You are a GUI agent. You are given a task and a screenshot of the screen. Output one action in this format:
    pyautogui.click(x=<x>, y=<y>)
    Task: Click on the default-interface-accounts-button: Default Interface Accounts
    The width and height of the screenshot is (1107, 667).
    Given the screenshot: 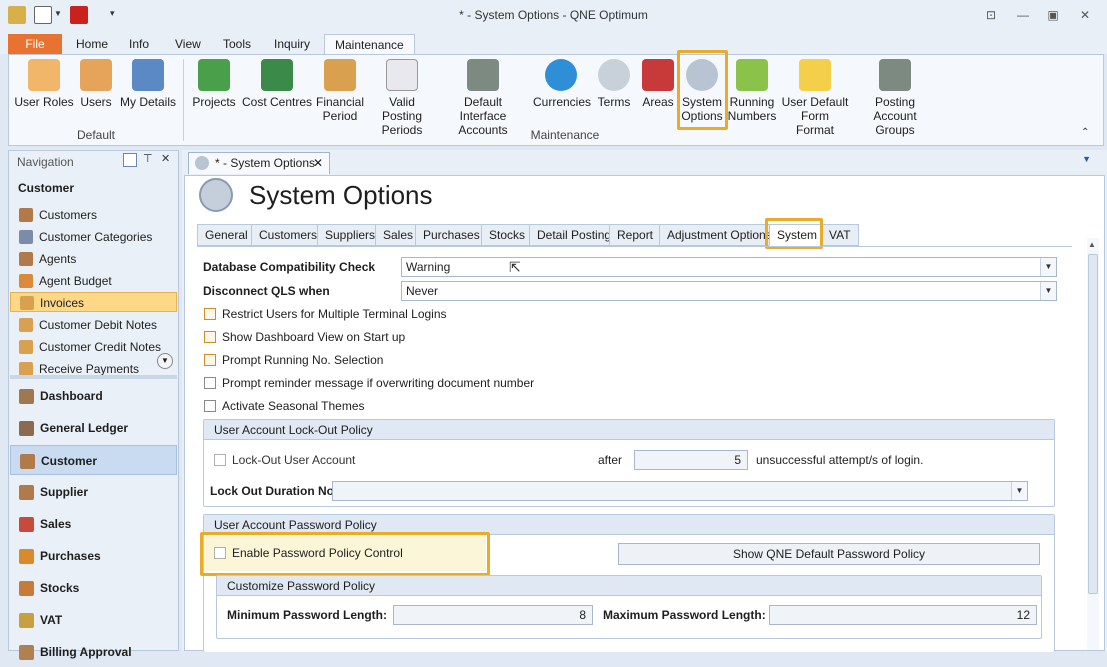 What is the action you would take?
    pyautogui.click(x=483, y=97)
    